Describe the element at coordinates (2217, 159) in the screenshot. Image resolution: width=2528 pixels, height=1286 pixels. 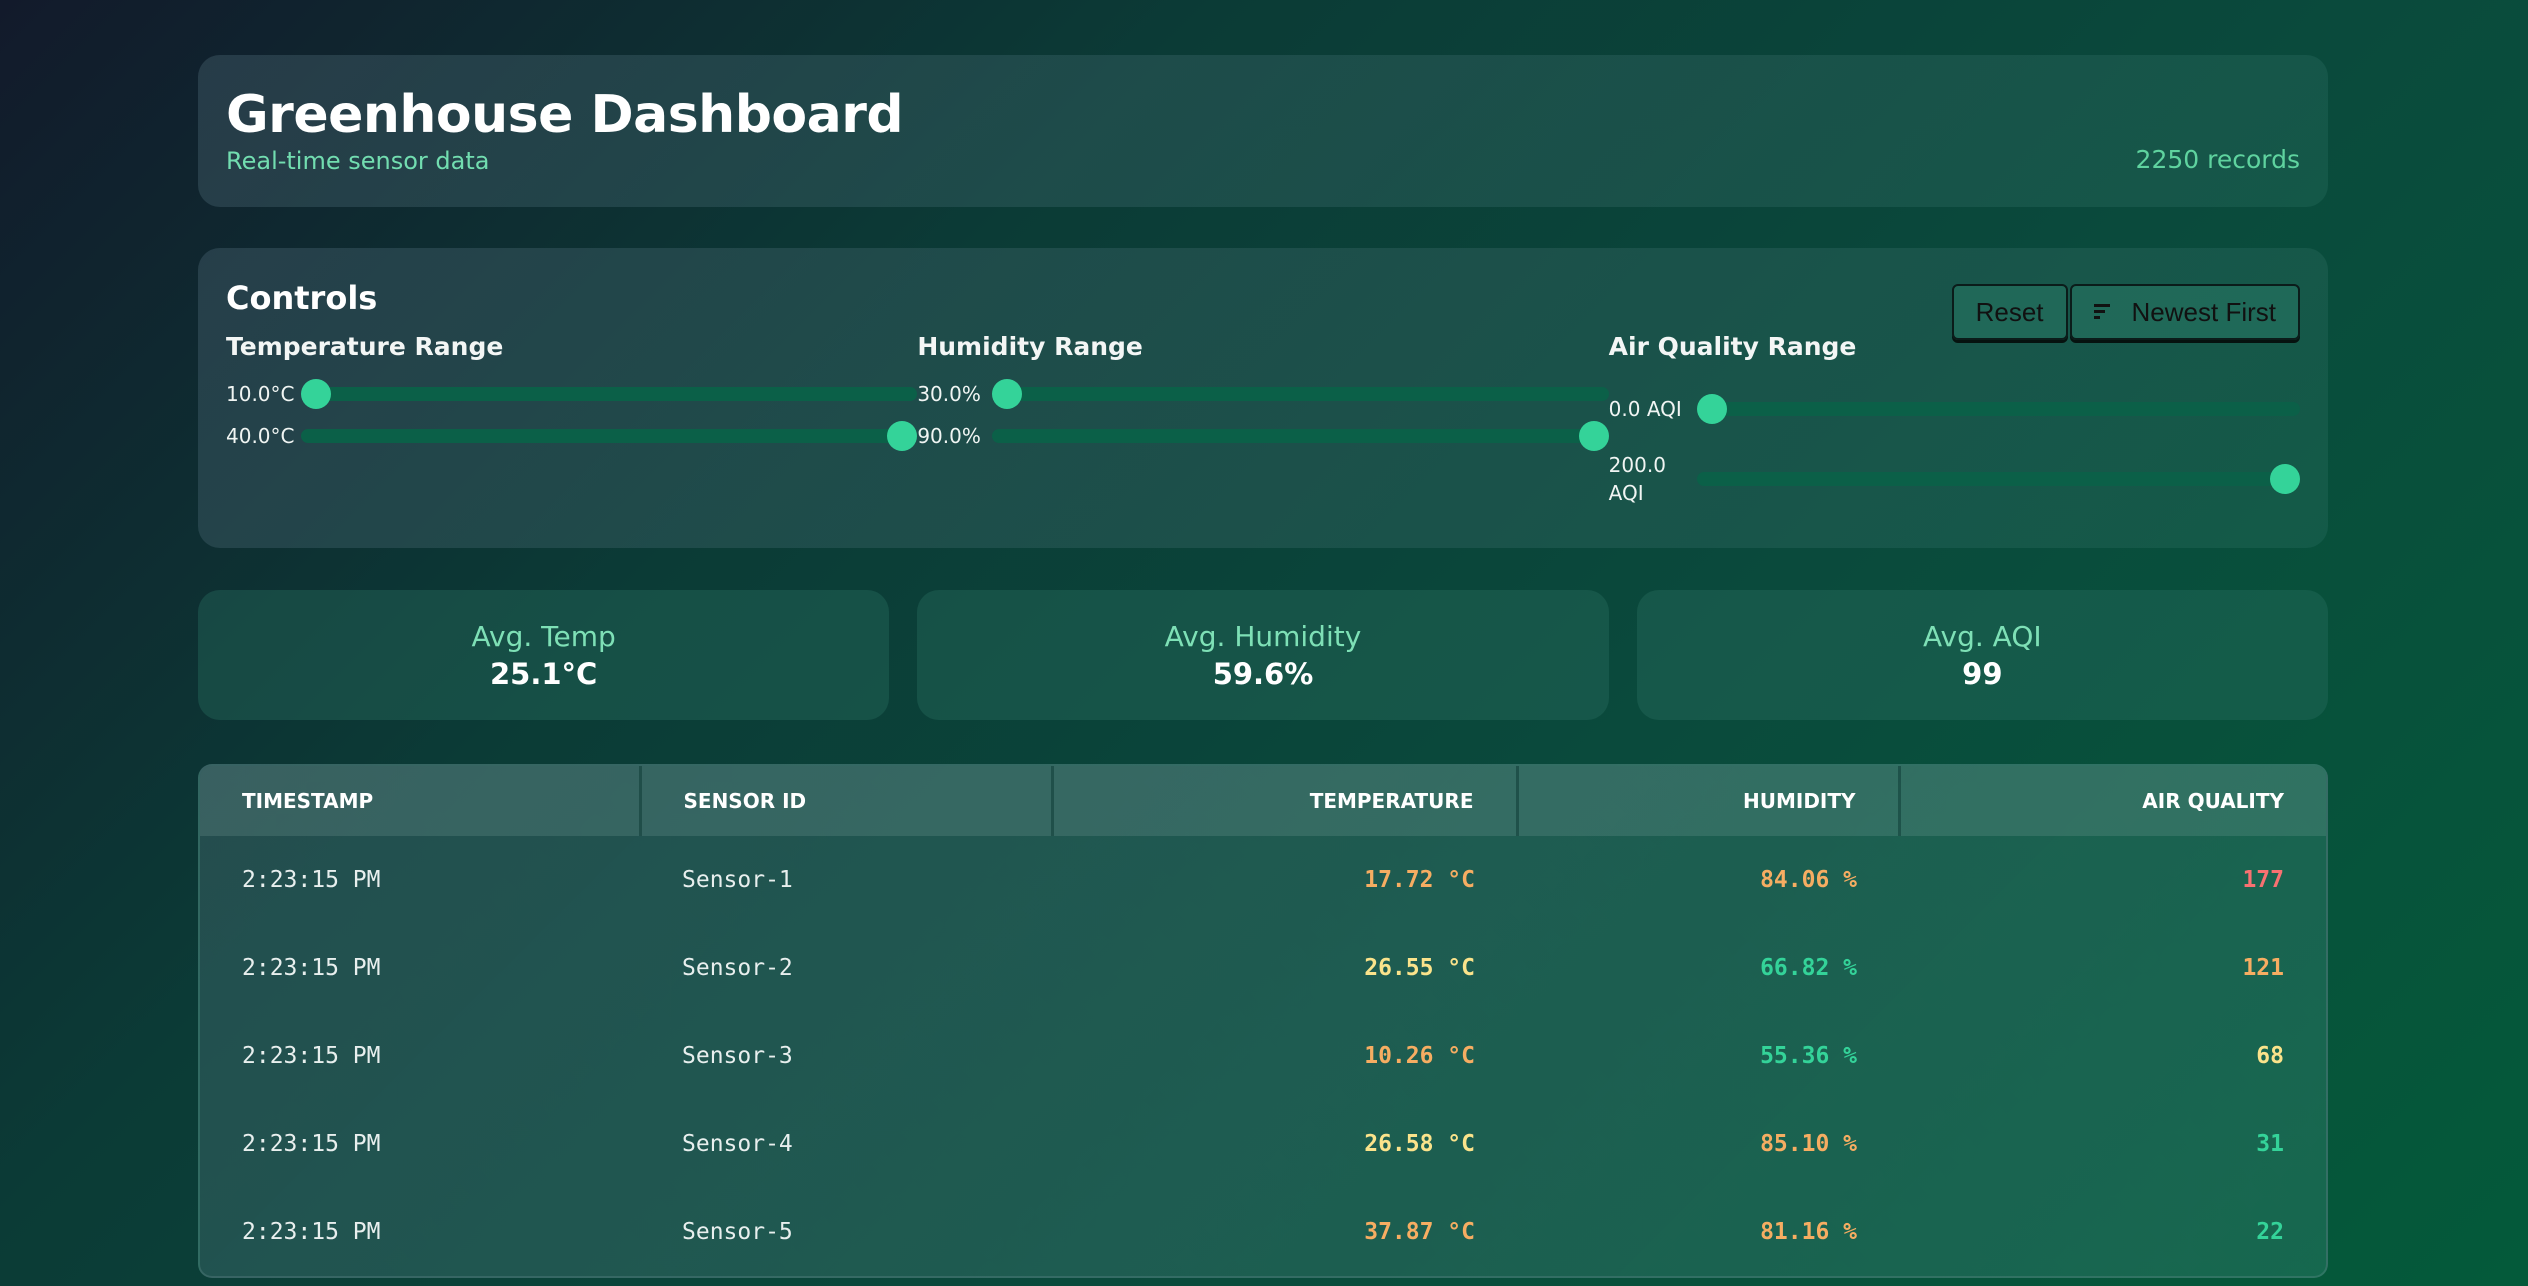
I see `records-count: 2250 records` at that location.